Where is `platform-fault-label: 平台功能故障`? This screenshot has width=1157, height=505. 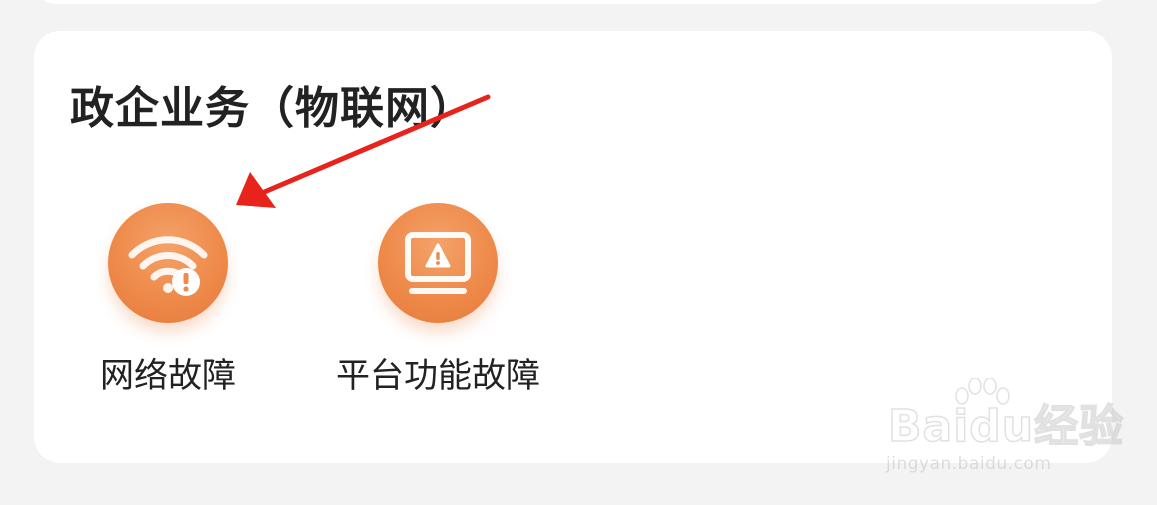
platform-fault-label: 平台功能故障 is located at coordinates (438, 376).